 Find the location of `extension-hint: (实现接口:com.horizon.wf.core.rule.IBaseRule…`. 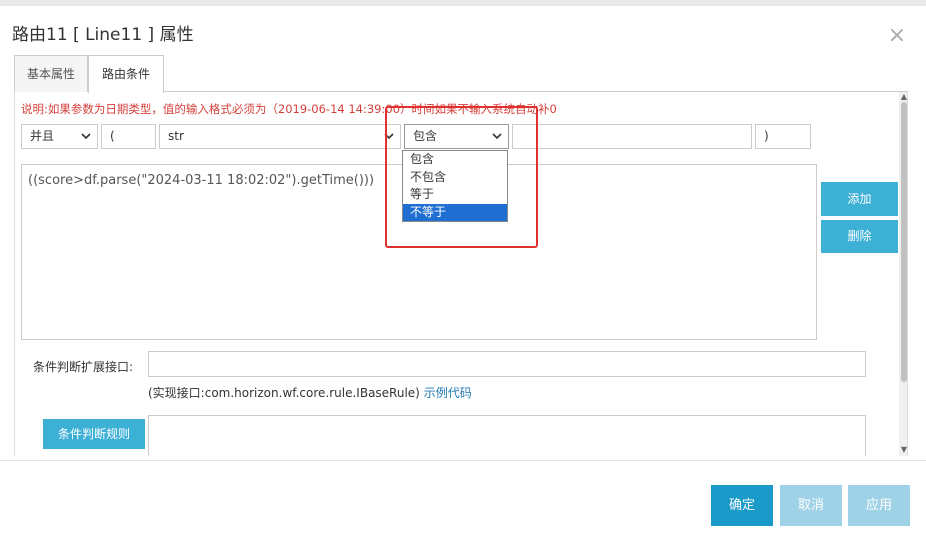

extension-hint: (实现接口:com.horizon.wf.core.rule.IBaseRule… is located at coordinates (310, 392).